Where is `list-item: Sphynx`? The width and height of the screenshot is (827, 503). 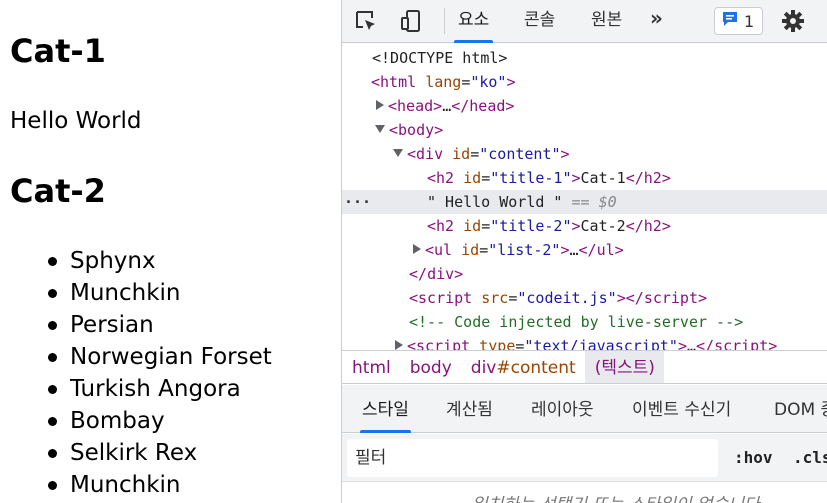 list-item: Sphynx is located at coordinates (159, 261).